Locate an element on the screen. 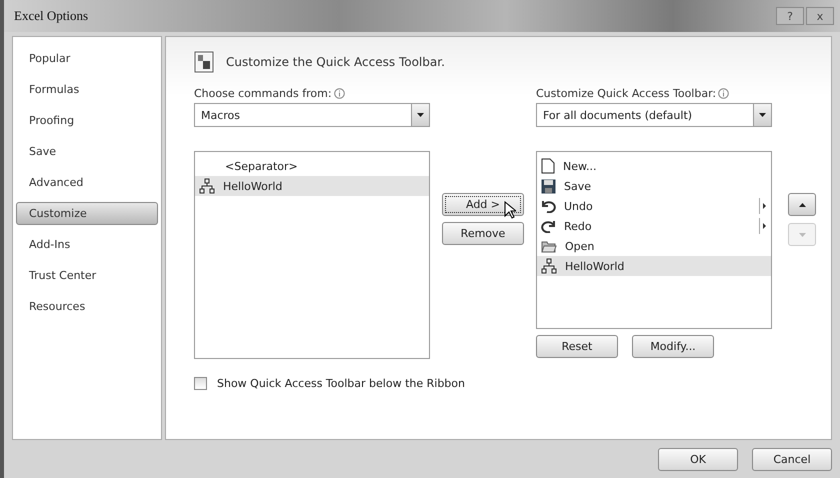 The height and width of the screenshot is (478, 840). redo-icon is located at coordinates (548, 226).